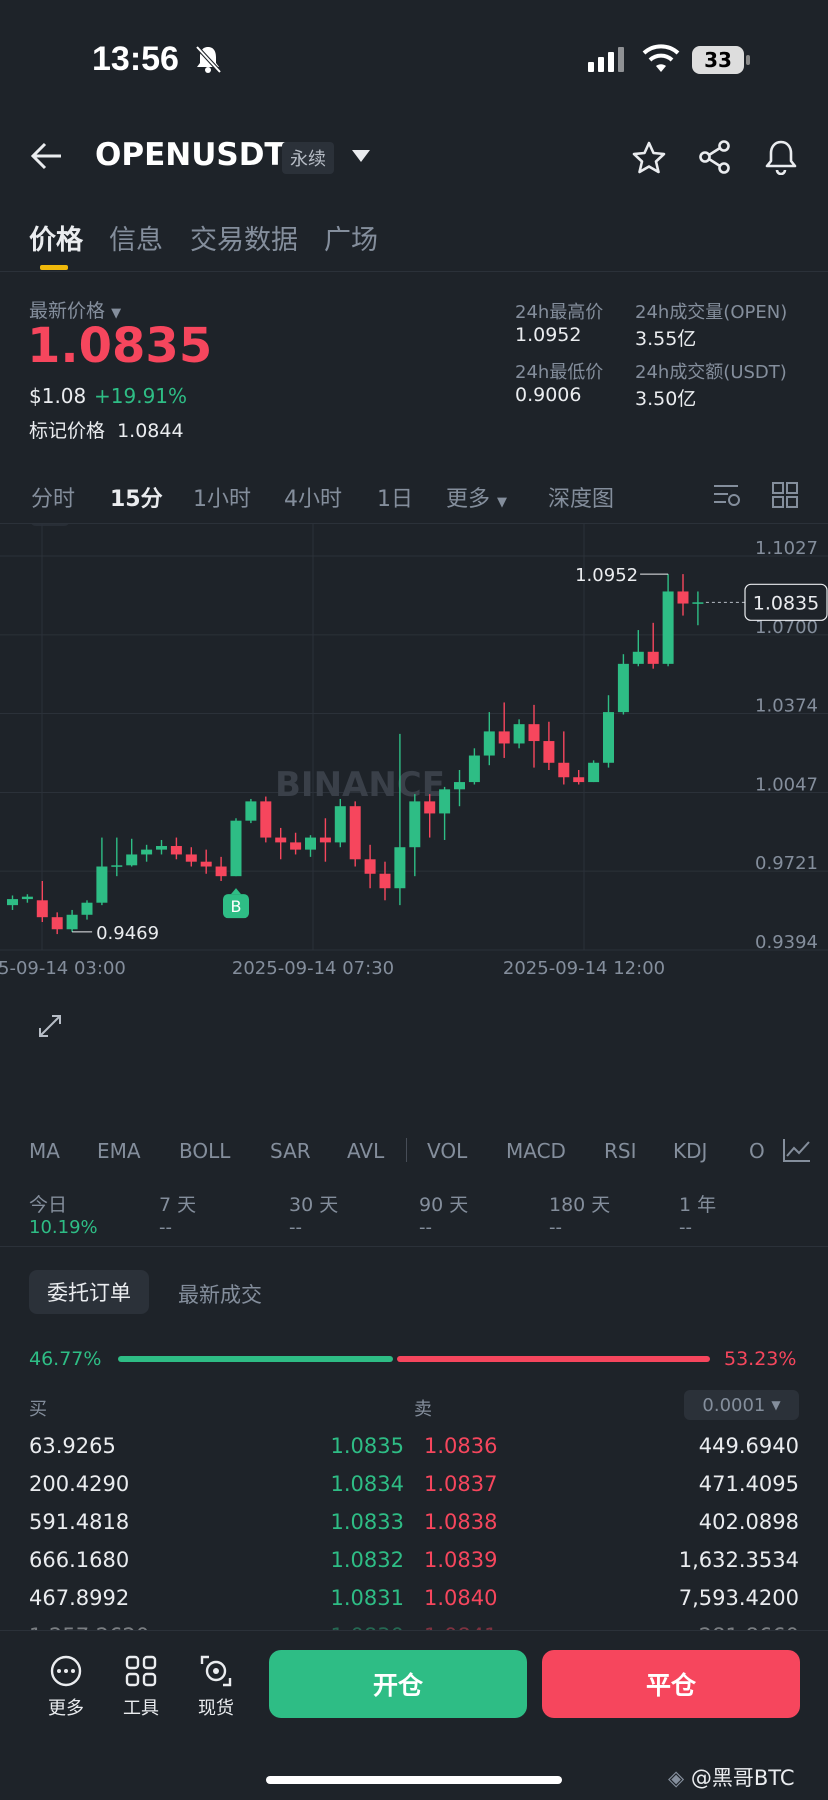 The width and height of the screenshot is (828, 1800). What do you see at coordinates (361, 156) in the screenshot?
I see `symbol-dropdown-icon` at bounding box center [361, 156].